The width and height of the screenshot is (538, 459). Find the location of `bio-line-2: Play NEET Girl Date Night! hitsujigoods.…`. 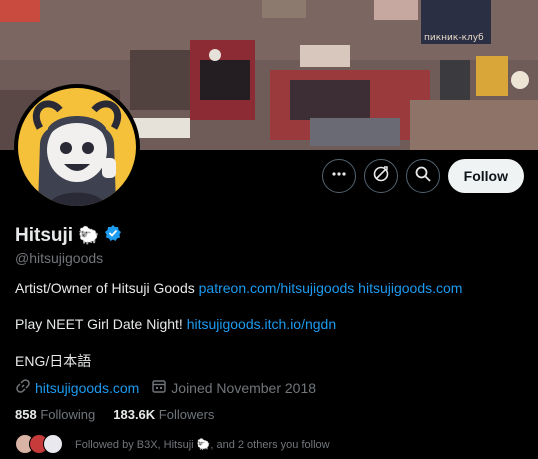

bio-line-2: Play NEET Girl Date Night! hitsujigoods.… is located at coordinates (175, 324).